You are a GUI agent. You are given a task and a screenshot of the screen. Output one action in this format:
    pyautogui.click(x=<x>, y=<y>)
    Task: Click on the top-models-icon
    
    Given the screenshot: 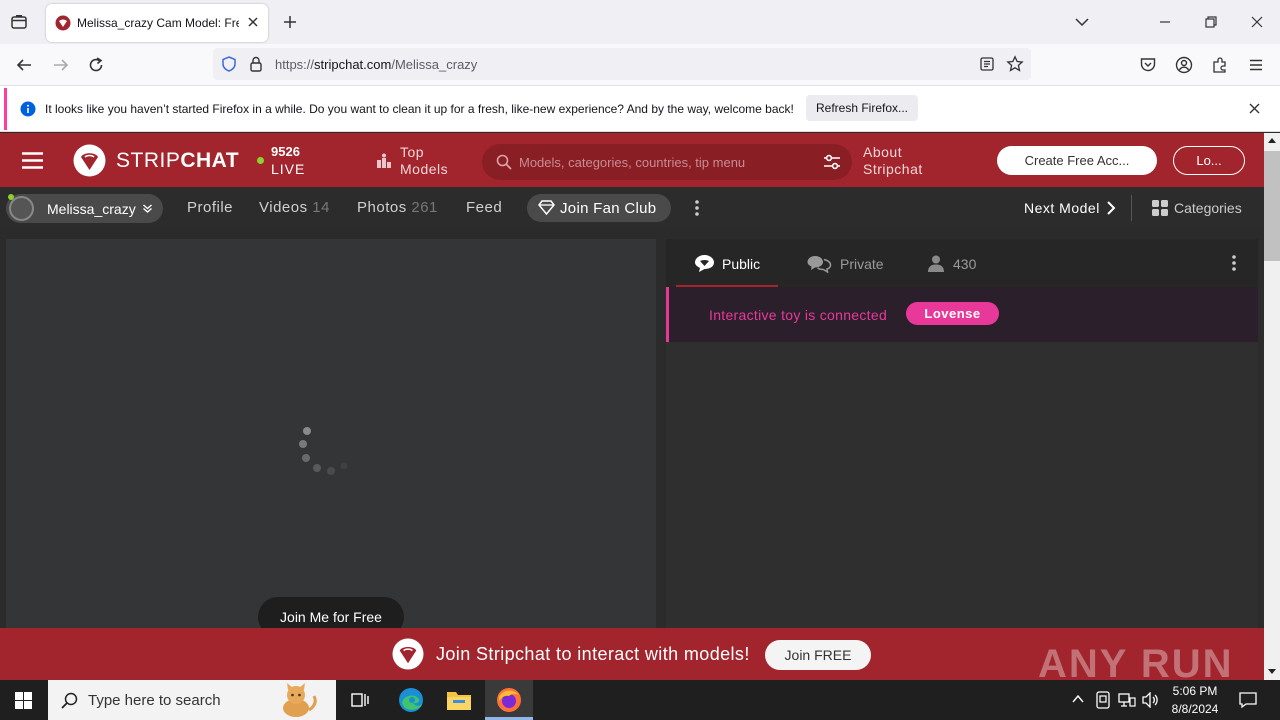 What is the action you would take?
    pyautogui.click(x=384, y=161)
    